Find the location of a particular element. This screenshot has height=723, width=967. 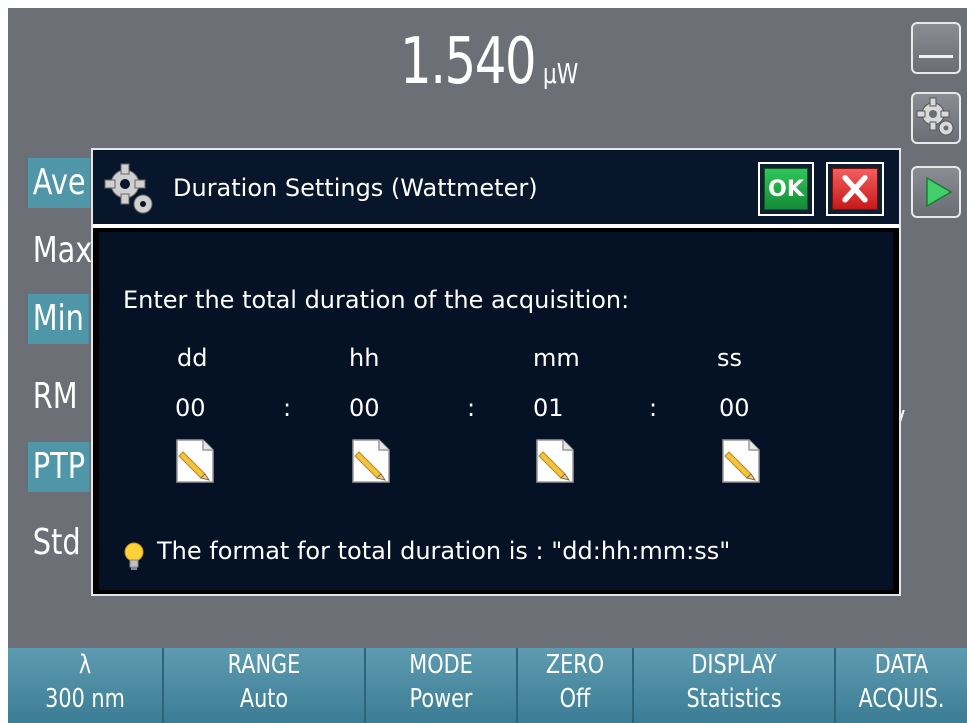

ok-button: OK is located at coordinates (786, 189).